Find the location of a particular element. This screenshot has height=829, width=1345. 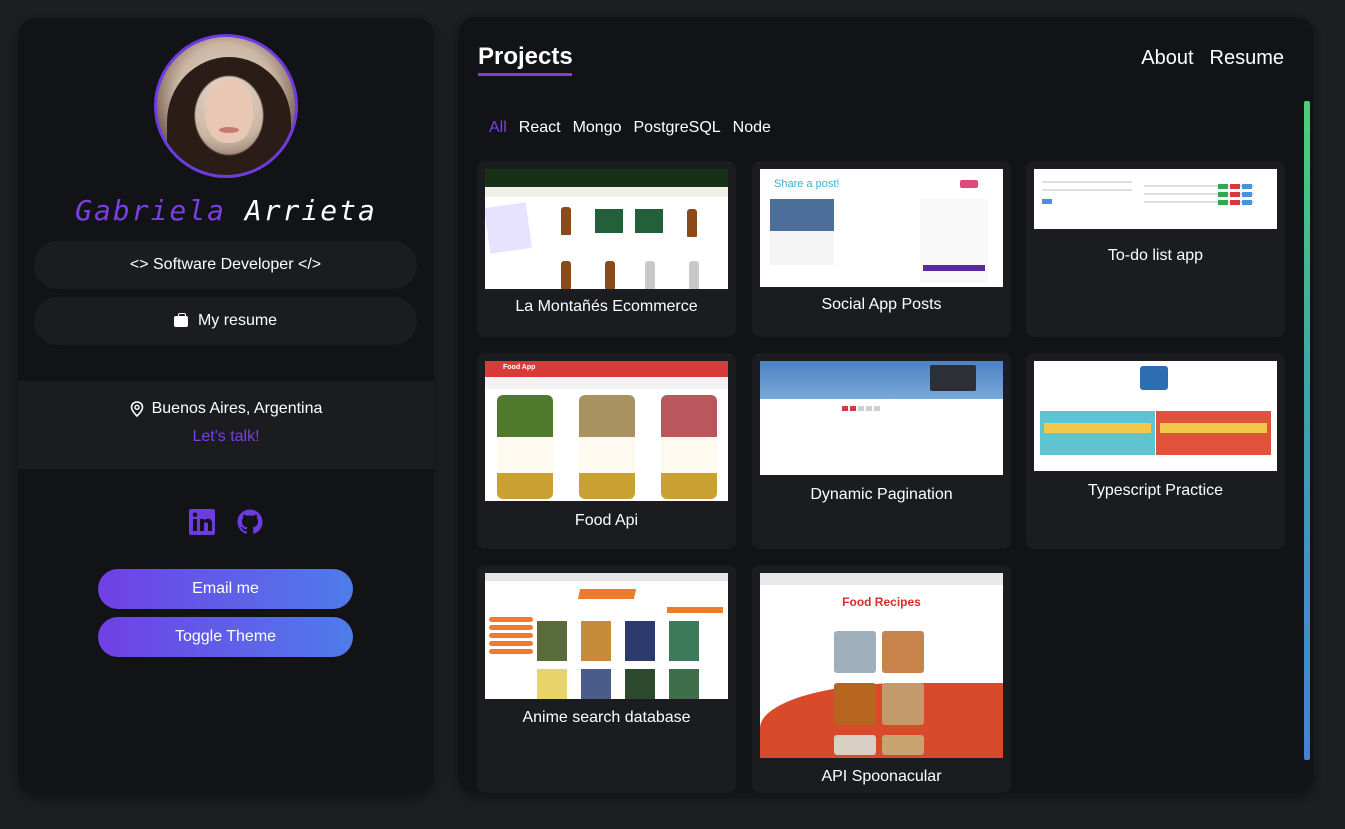

resume-button: My resume is located at coordinates (225, 321).